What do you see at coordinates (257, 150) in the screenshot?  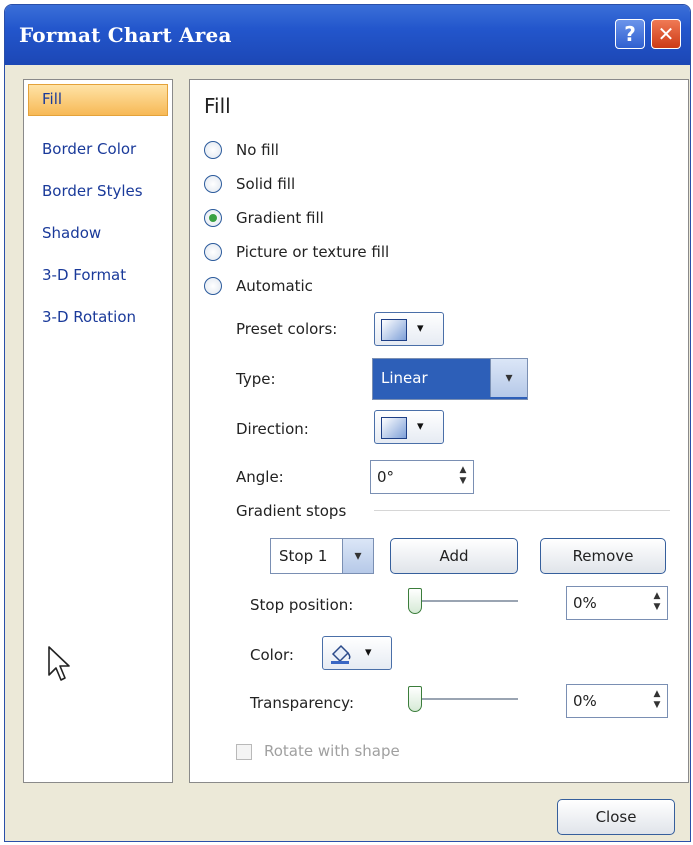 I see `radio-label: No fill` at bounding box center [257, 150].